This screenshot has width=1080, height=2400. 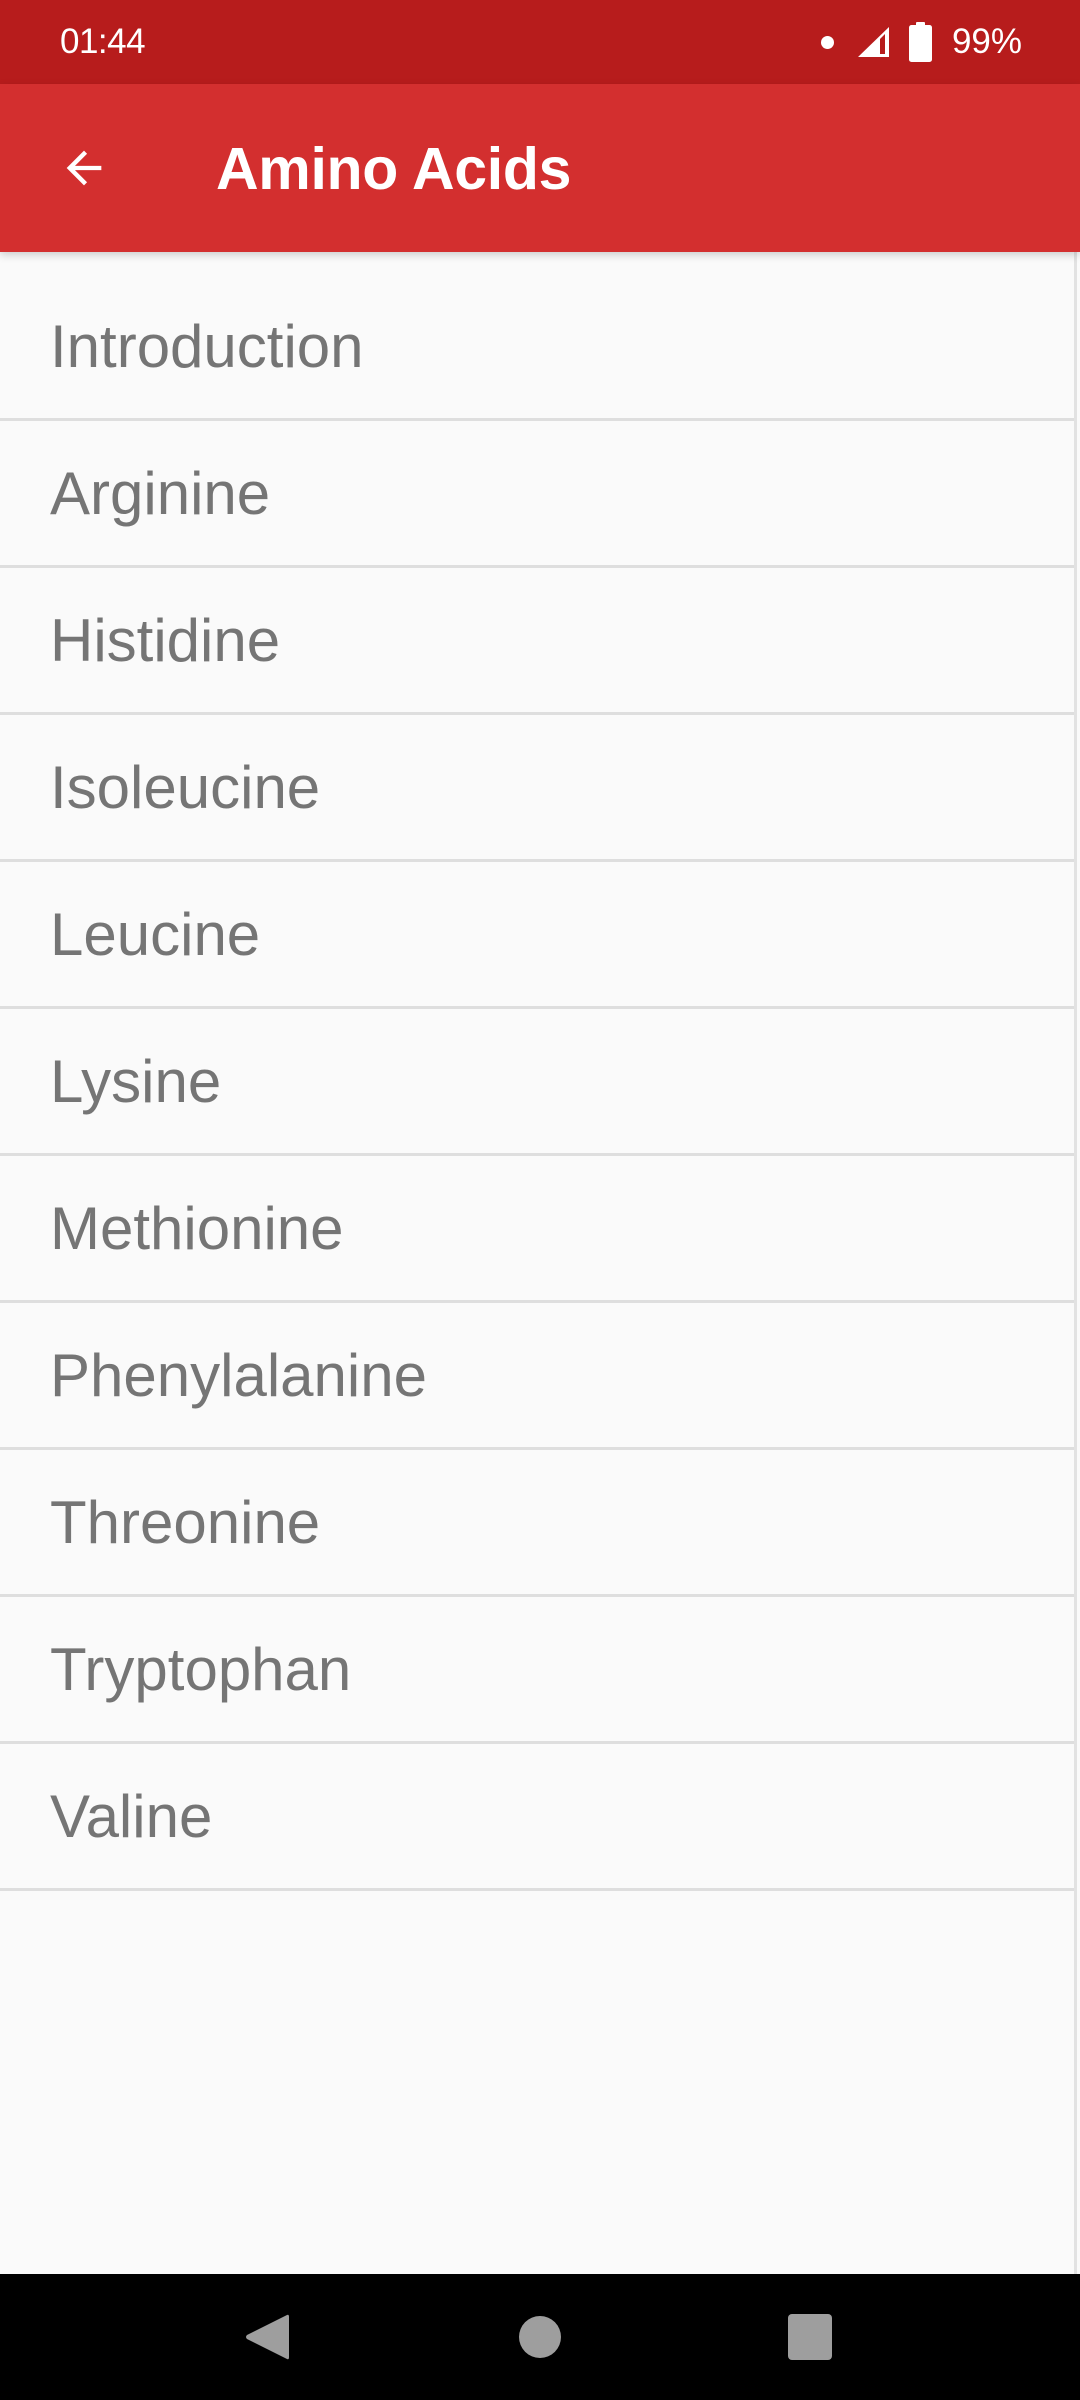 What do you see at coordinates (197, 1228) in the screenshot?
I see `list-item-label: Methionine` at bounding box center [197, 1228].